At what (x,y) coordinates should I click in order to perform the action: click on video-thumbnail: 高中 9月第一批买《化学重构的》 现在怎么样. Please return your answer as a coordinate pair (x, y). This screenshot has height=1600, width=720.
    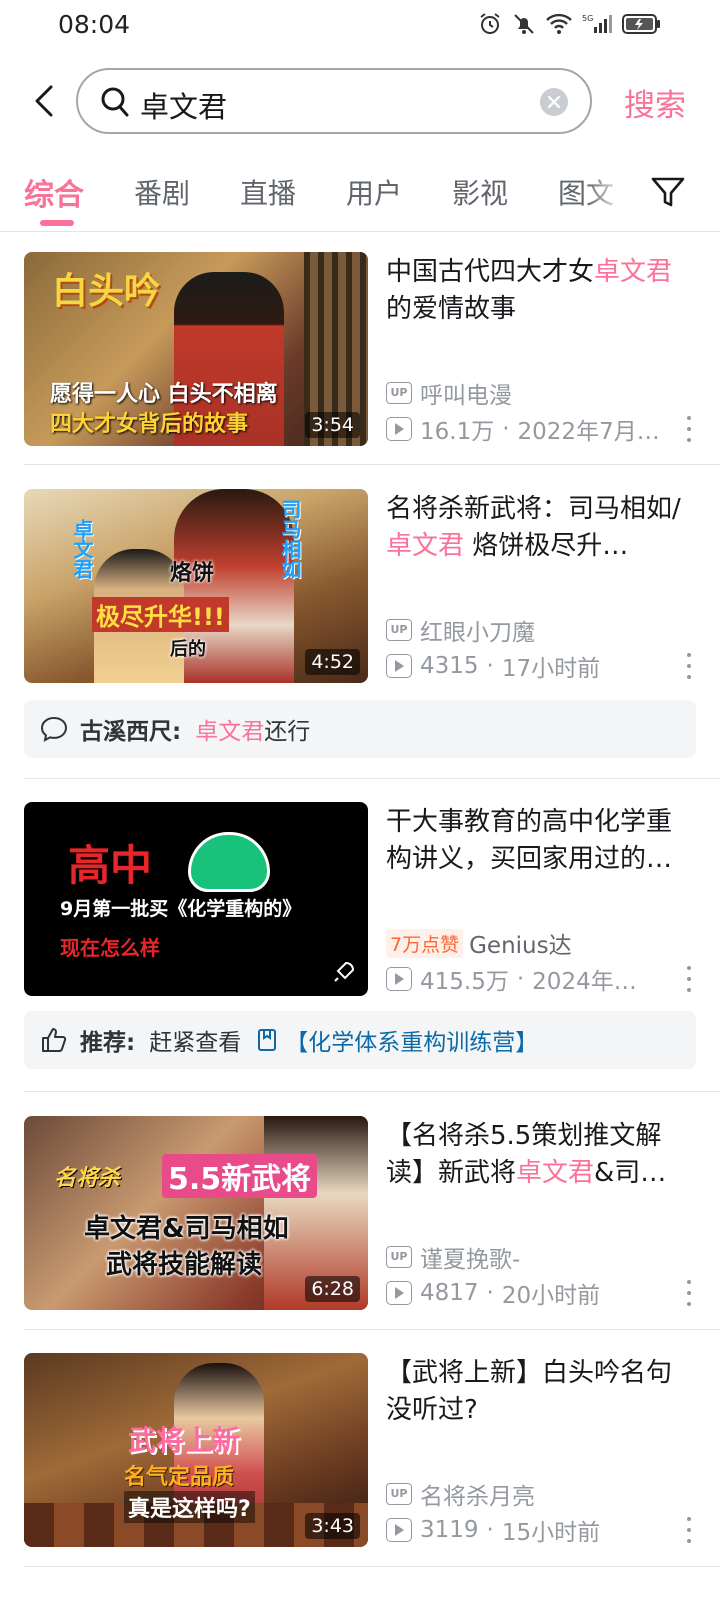
    Looking at the image, I should click on (196, 899).